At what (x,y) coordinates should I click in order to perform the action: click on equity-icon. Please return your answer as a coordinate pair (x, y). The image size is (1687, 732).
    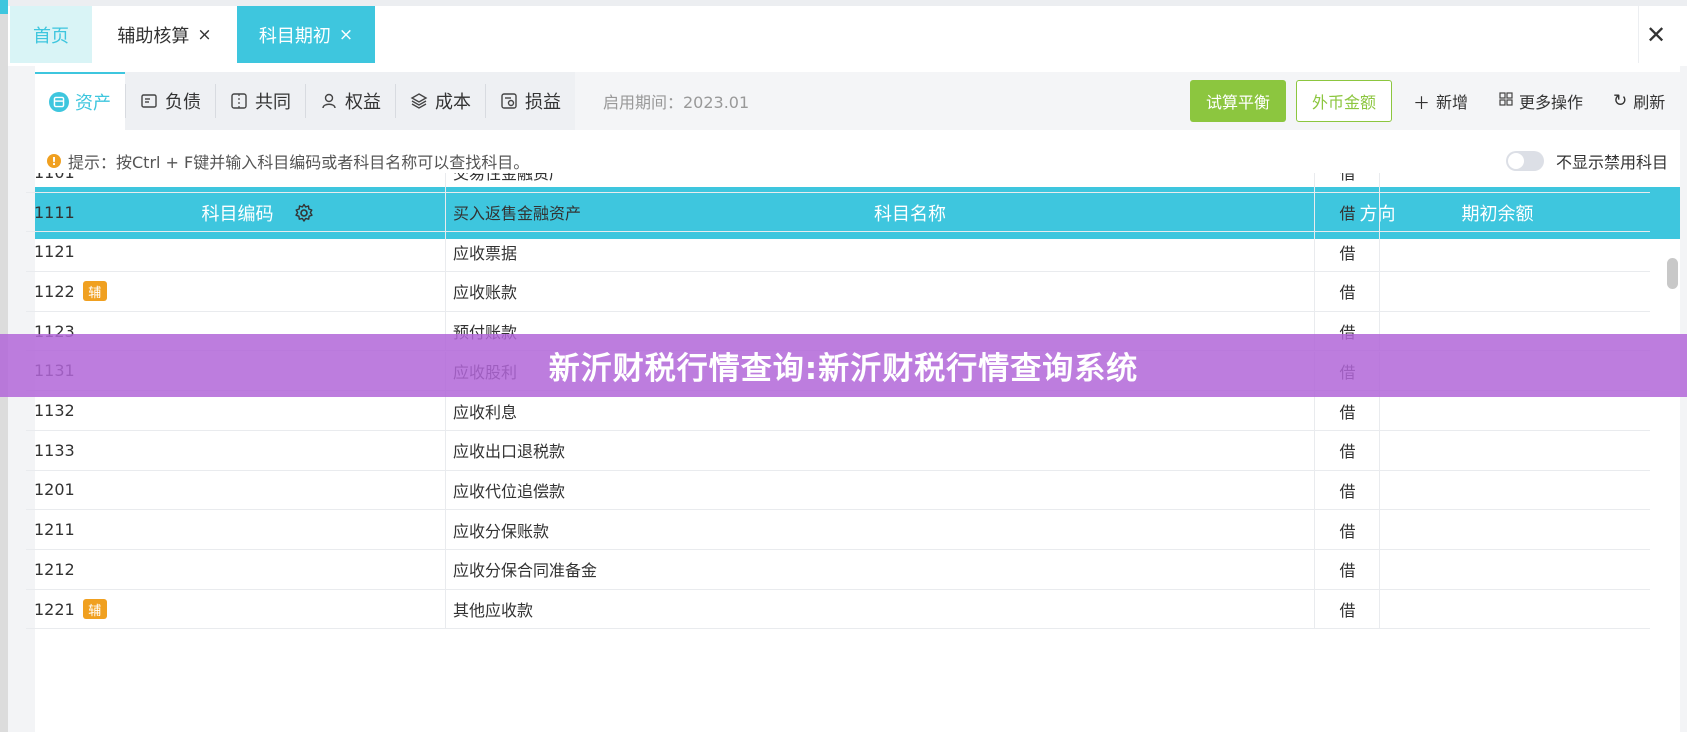
    Looking at the image, I should click on (329, 101).